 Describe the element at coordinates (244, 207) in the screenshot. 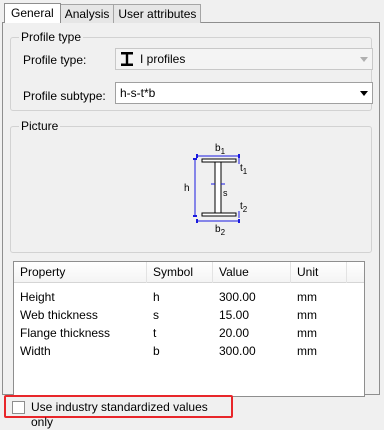

I see `t2-label: t2` at that location.